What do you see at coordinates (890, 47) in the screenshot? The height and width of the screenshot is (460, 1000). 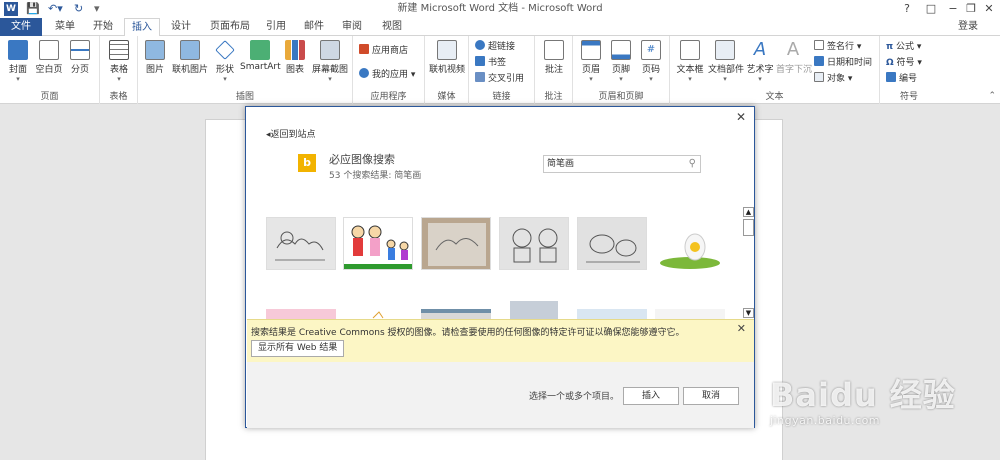 I see `pi-icon: π` at bounding box center [890, 47].